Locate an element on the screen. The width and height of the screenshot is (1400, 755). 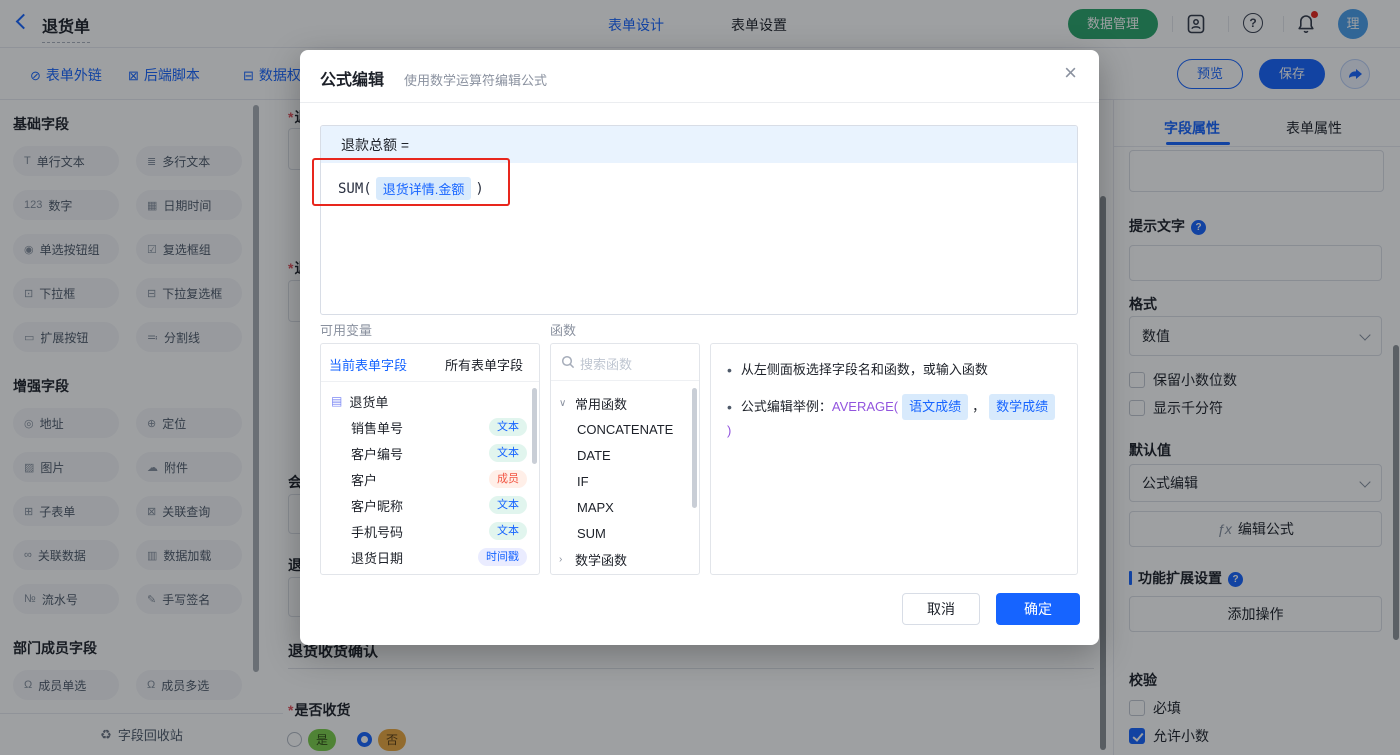
search-placeholder: 搜索函数 is located at coordinates (606, 364).